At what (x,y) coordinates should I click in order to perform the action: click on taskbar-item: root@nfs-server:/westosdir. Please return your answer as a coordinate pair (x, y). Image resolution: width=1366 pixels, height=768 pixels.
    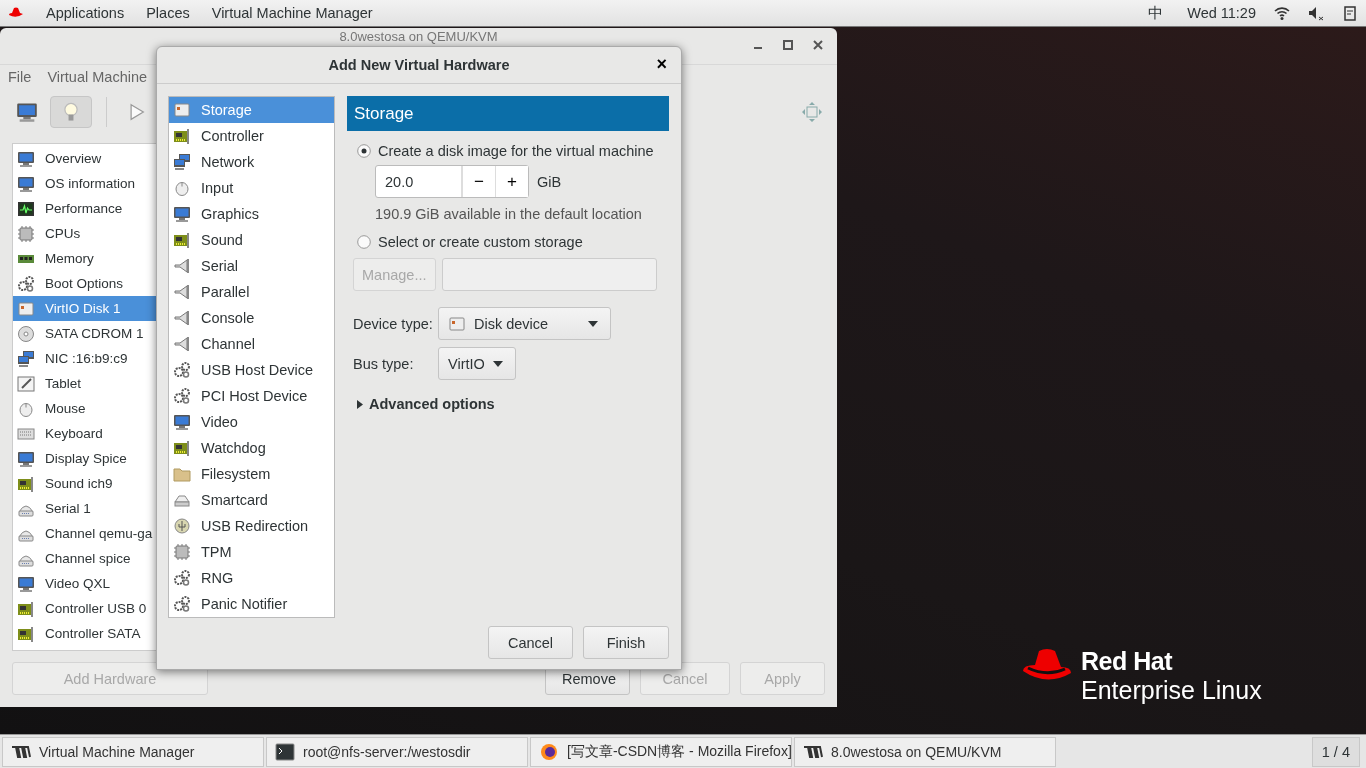
    Looking at the image, I should click on (397, 751).